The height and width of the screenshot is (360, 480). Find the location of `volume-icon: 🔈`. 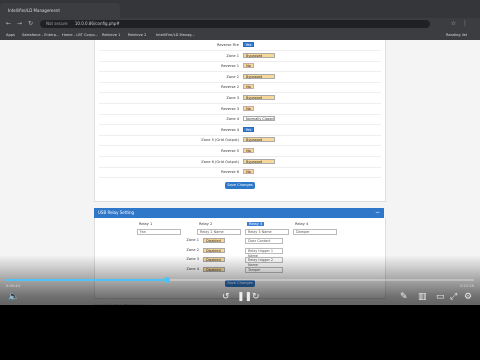

volume-icon: 🔈 is located at coordinates (13, 297).